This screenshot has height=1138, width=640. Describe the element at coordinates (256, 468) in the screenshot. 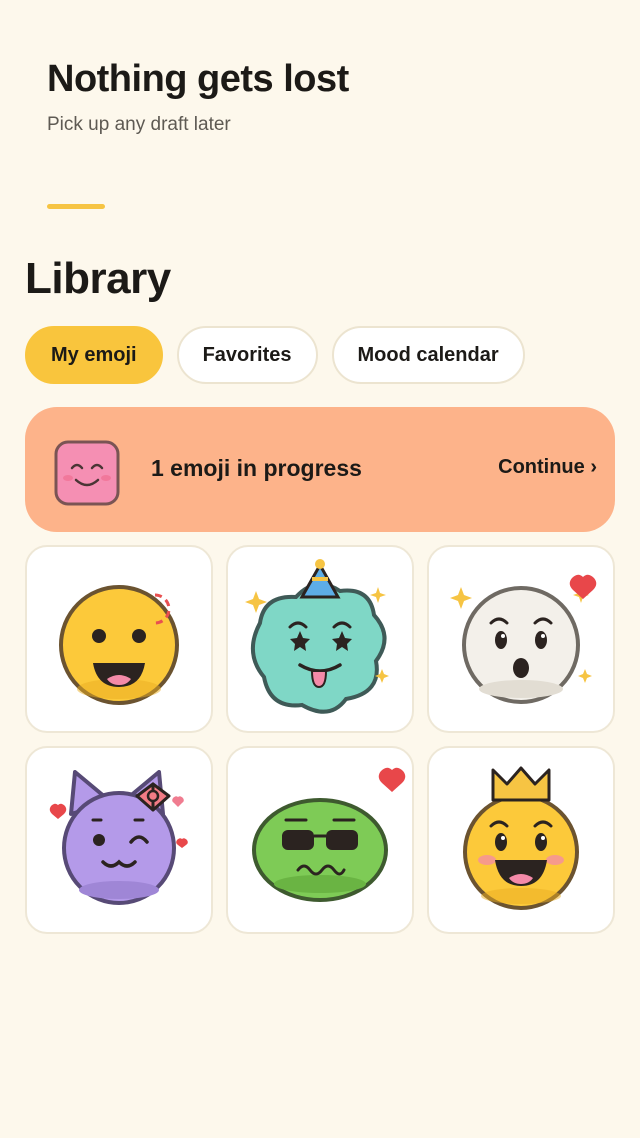

I see `in-progress-label: 1 emoji in progress` at that location.